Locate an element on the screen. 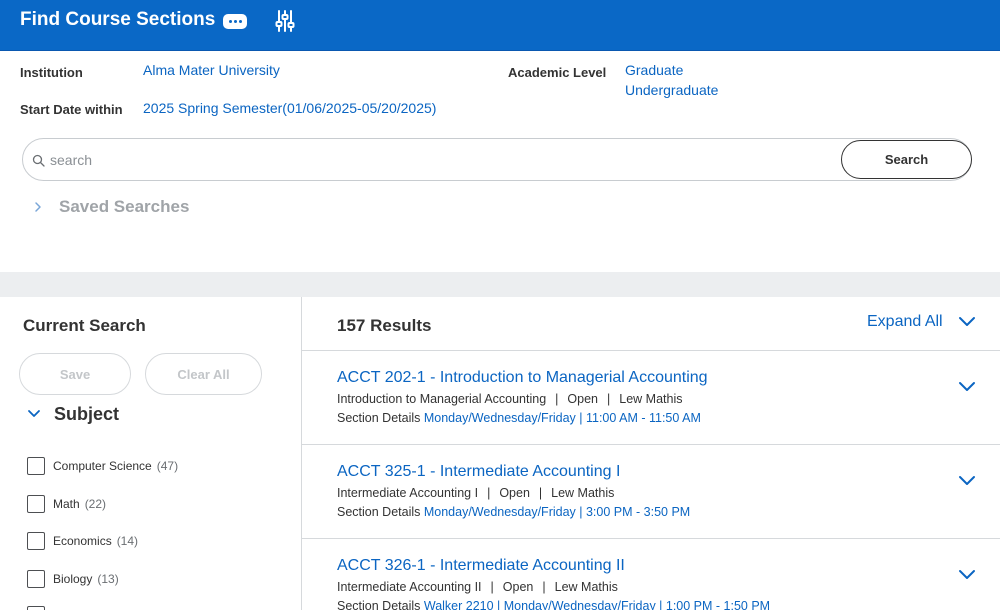 The height and width of the screenshot is (610, 1000). app-header: Find Course Sections is located at coordinates (500, 25).